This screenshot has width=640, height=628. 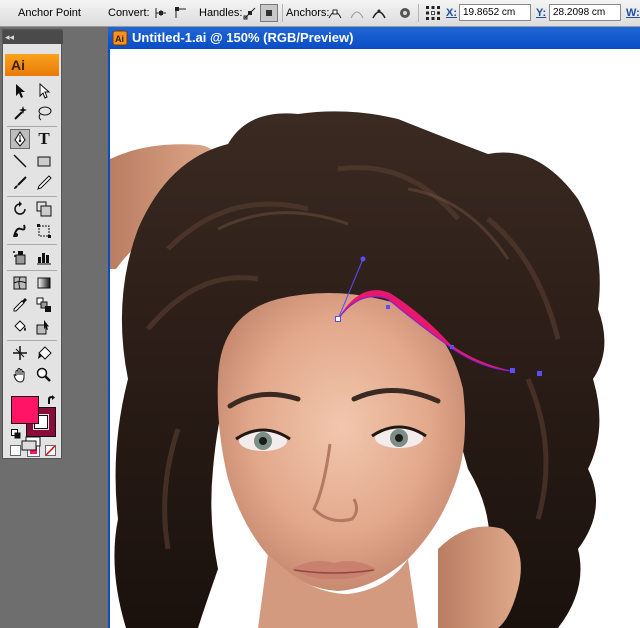 I want to click on tools-panel: ◂◂ Ai T, so click(x=32, y=244).